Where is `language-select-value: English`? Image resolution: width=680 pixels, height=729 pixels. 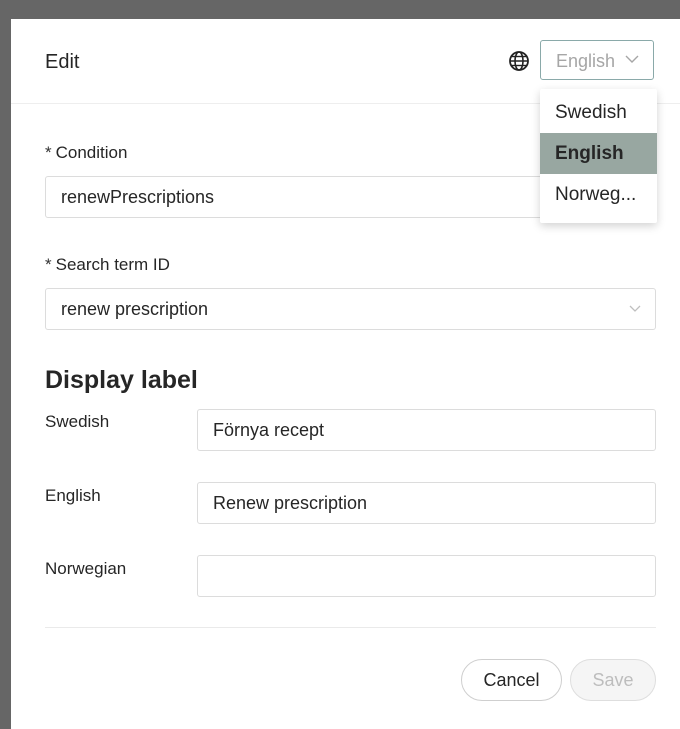
language-select-value: English is located at coordinates (586, 61).